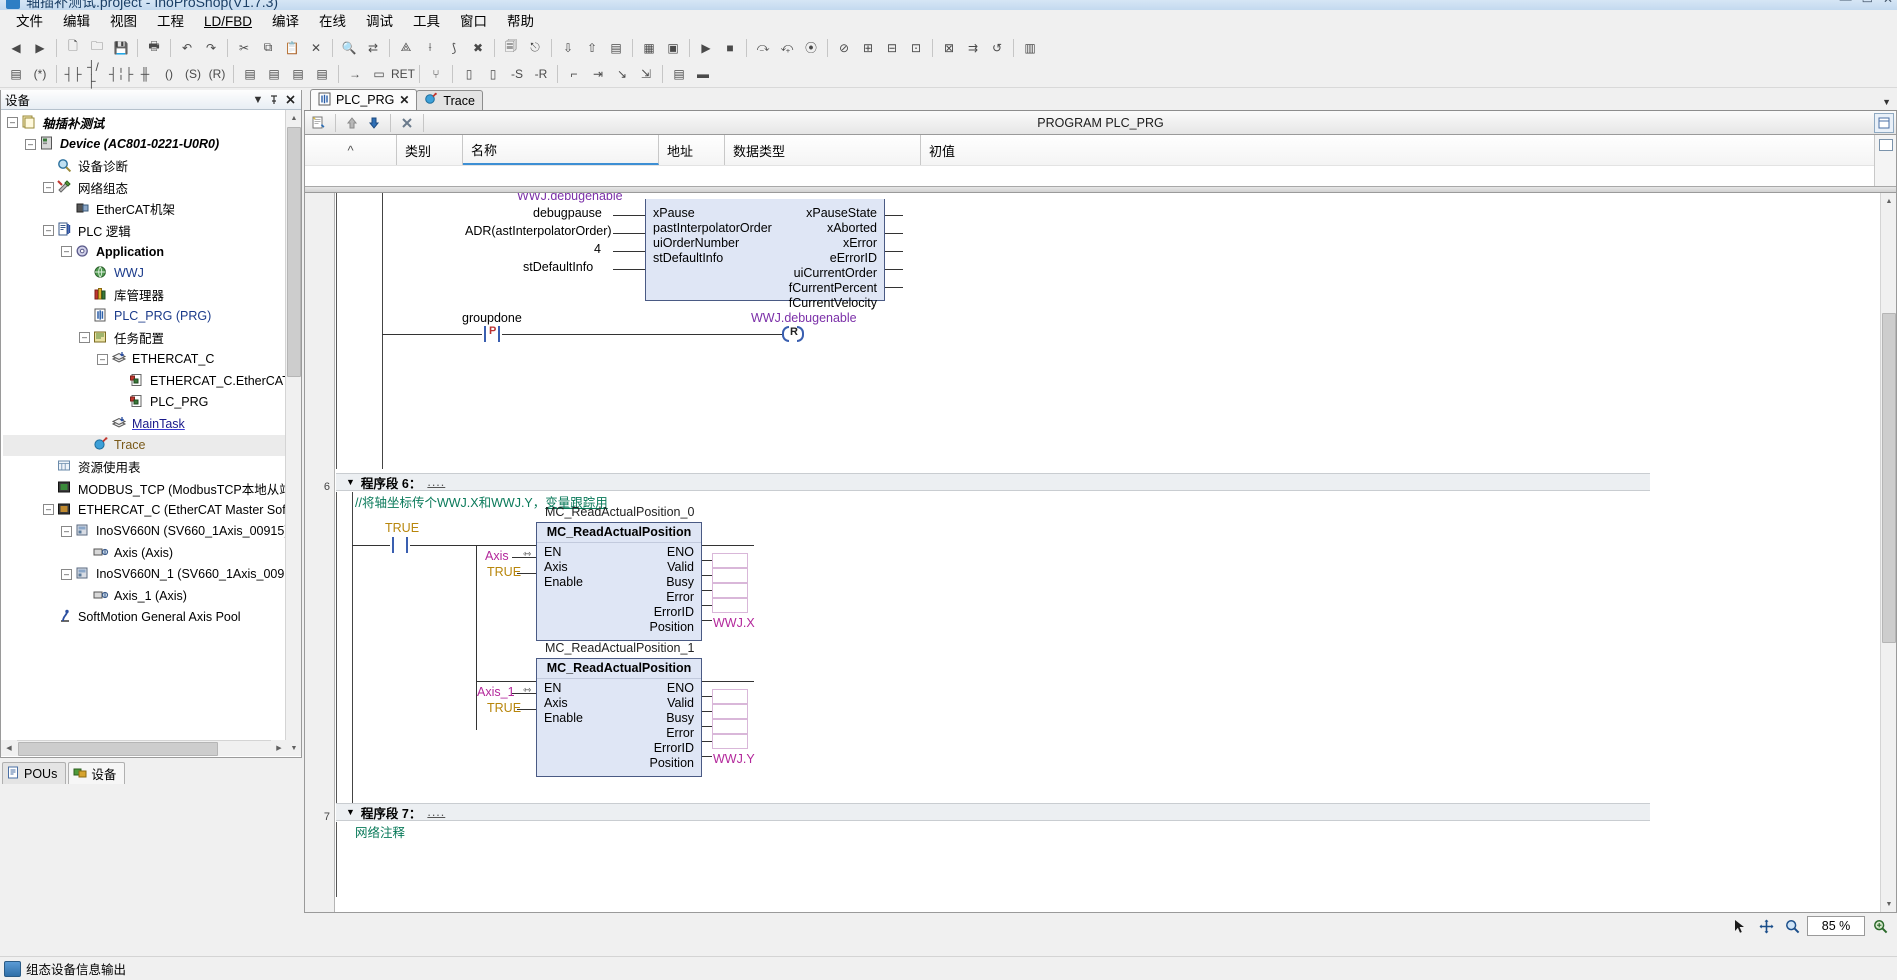 The image size is (1897, 980). I want to click on scroll-left-arrow: ◀, so click(9, 748).